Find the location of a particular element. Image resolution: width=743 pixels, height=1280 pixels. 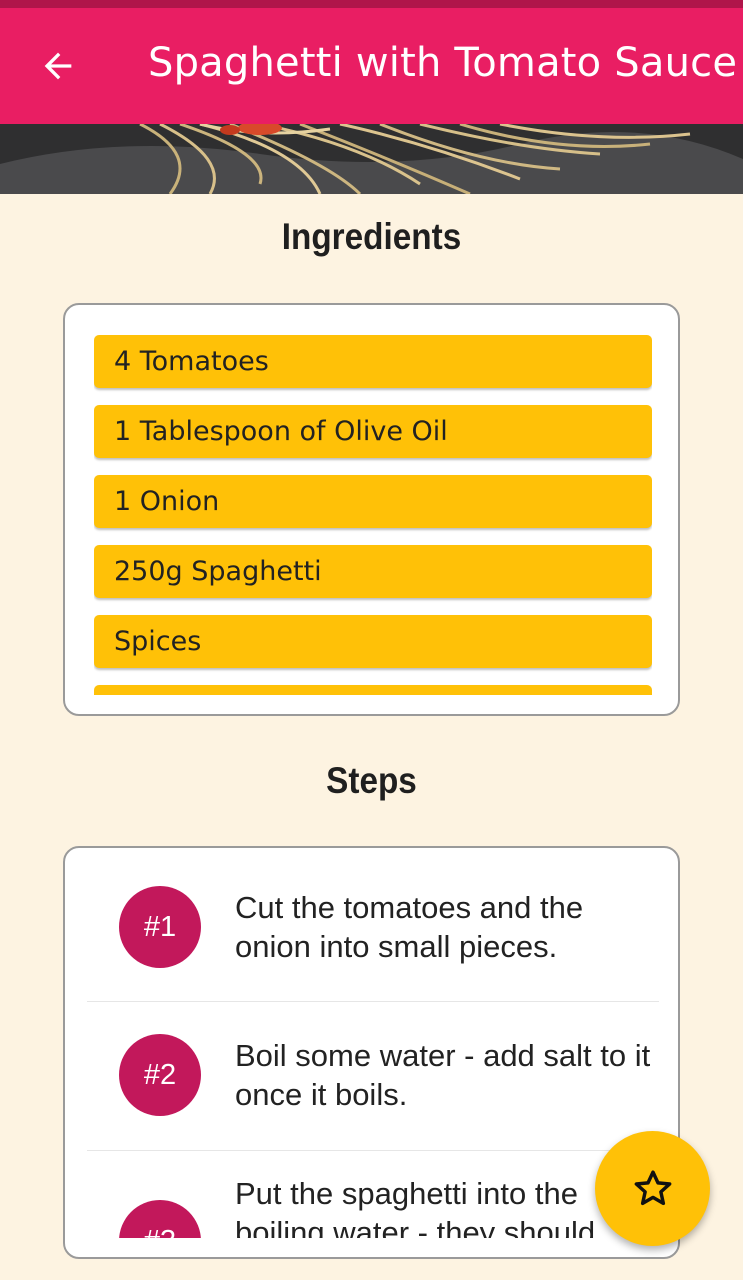

step-number-badge: #1 is located at coordinates (160, 927).